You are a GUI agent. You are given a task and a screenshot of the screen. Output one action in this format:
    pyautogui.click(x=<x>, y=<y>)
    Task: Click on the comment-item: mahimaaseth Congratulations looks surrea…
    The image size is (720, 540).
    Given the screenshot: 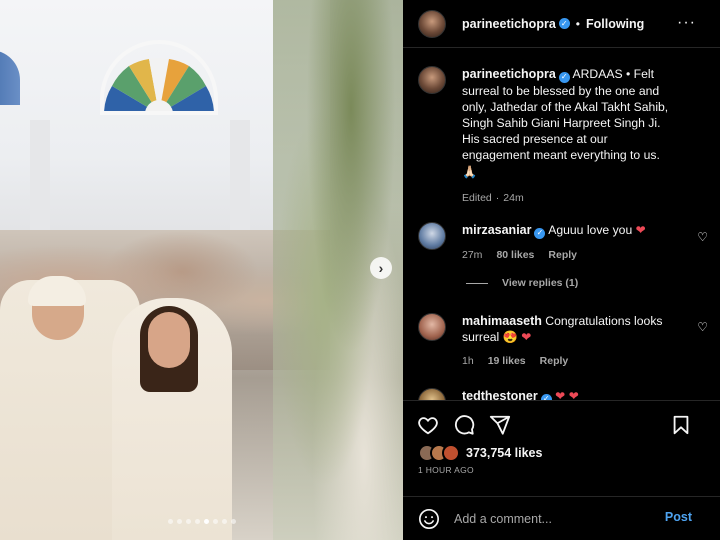 What is the action you would take?
    pyautogui.click(x=563, y=341)
    